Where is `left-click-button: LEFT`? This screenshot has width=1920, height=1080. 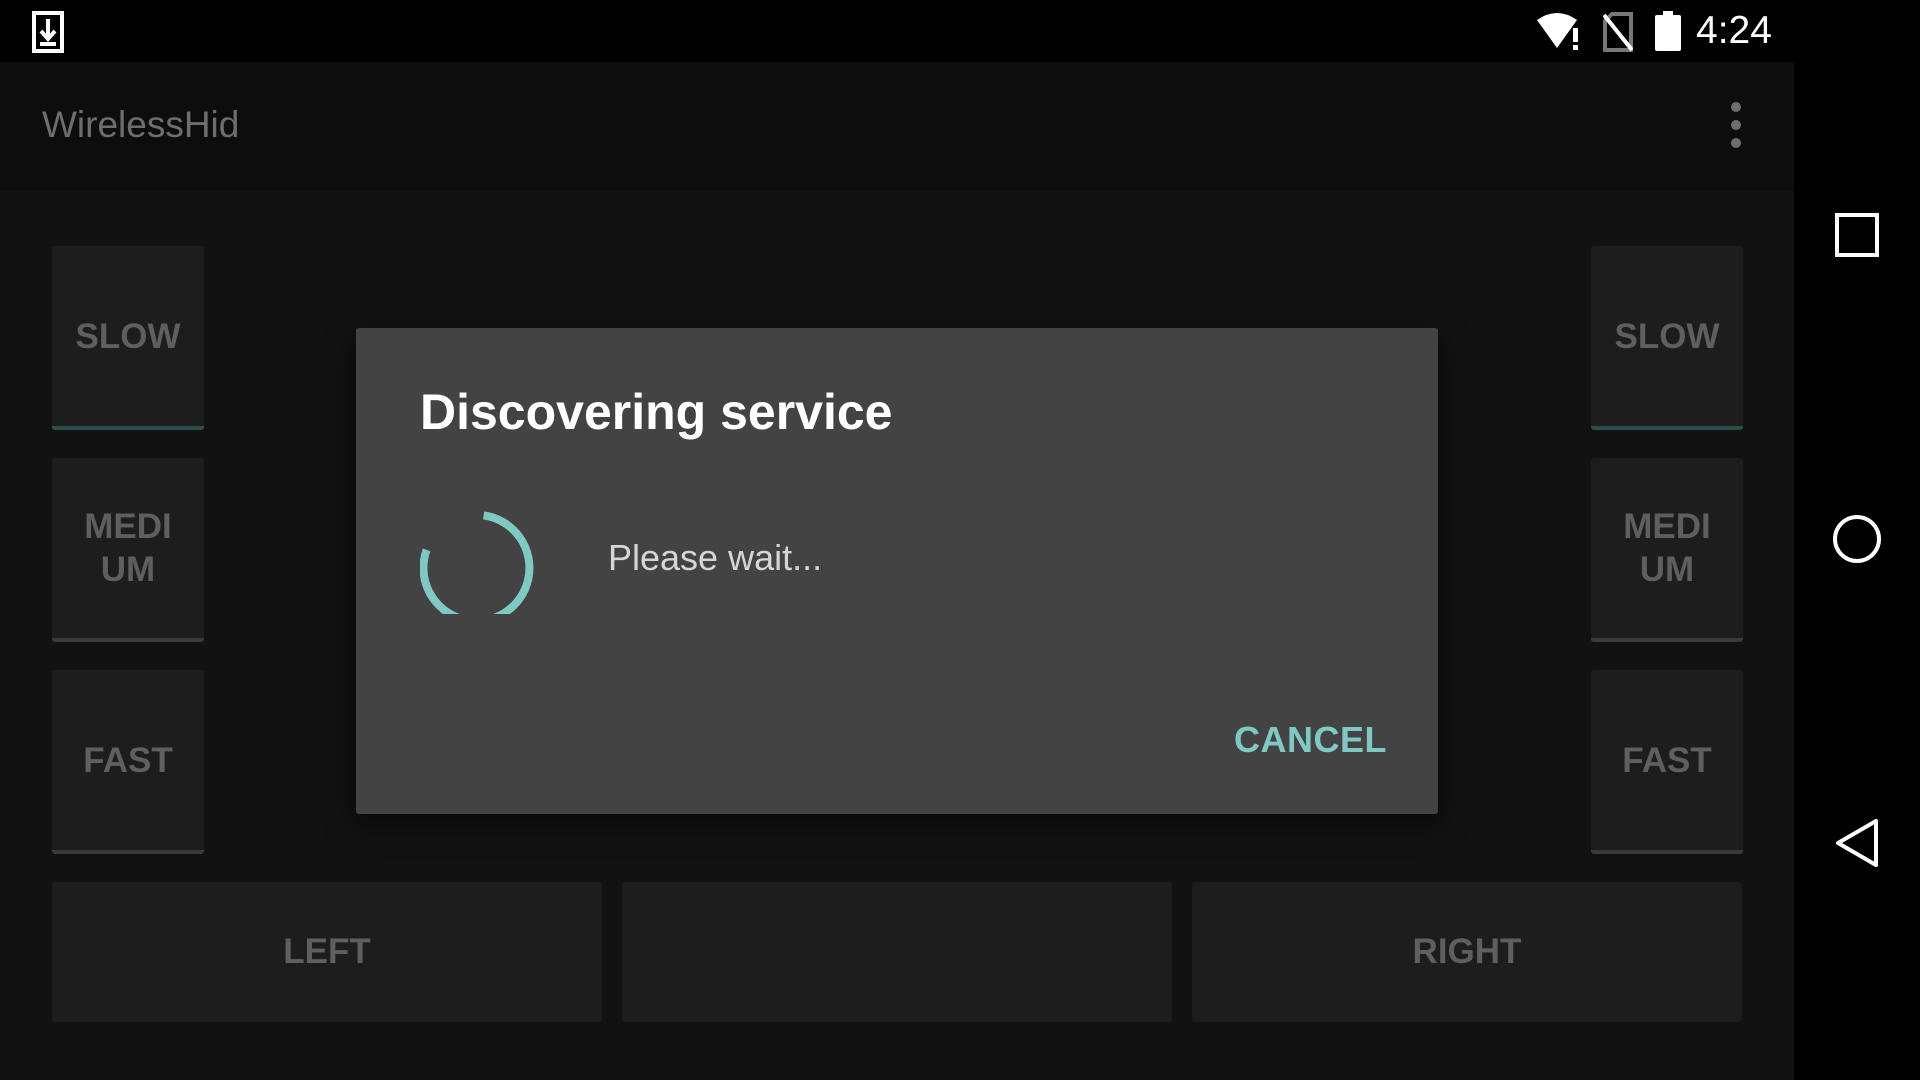
left-click-button: LEFT is located at coordinates (327, 952).